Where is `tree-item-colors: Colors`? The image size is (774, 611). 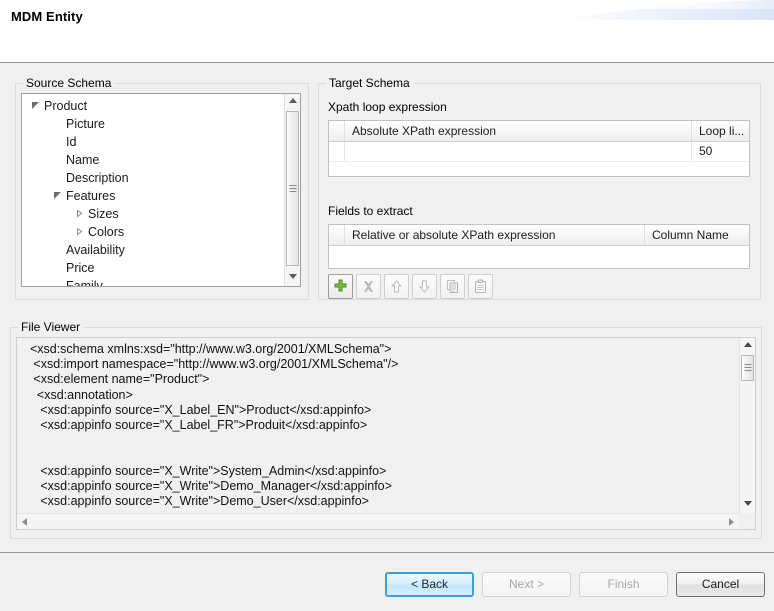 tree-item-colors: Colors is located at coordinates (154, 232).